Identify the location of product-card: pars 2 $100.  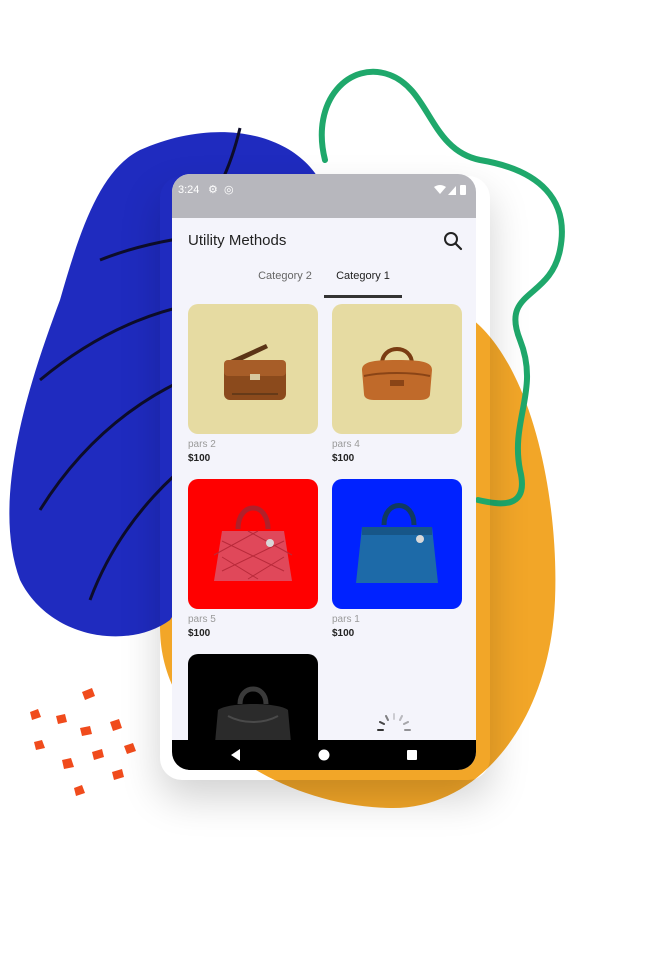
(253, 384).